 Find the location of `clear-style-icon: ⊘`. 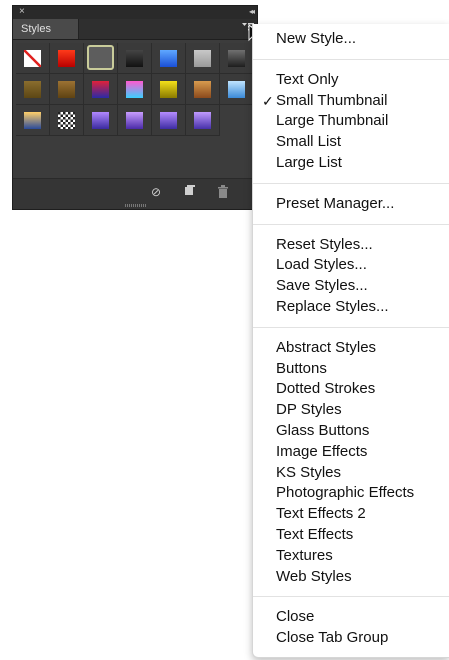

clear-style-icon: ⊘ is located at coordinates (156, 192).